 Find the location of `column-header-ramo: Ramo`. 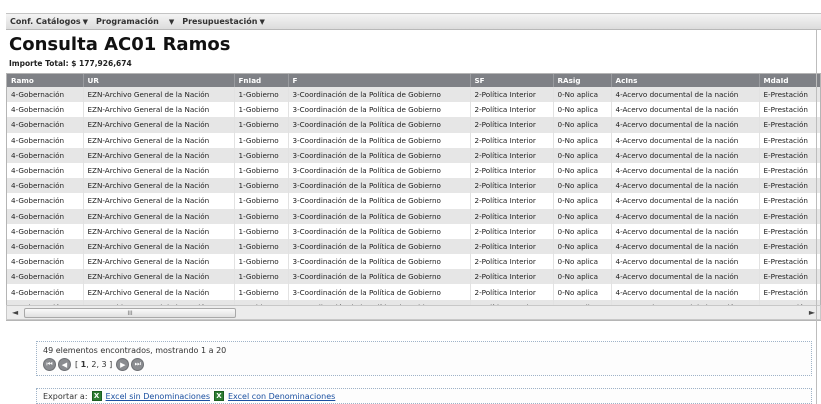

column-header-ramo: Ramo is located at coordinates (45, 80).